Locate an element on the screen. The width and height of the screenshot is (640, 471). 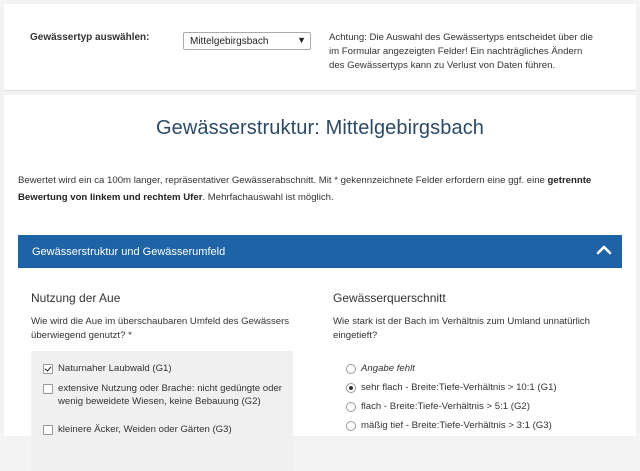
cross-section-heading: Gewässerquerschnitt is located at coordinates (389, 298).